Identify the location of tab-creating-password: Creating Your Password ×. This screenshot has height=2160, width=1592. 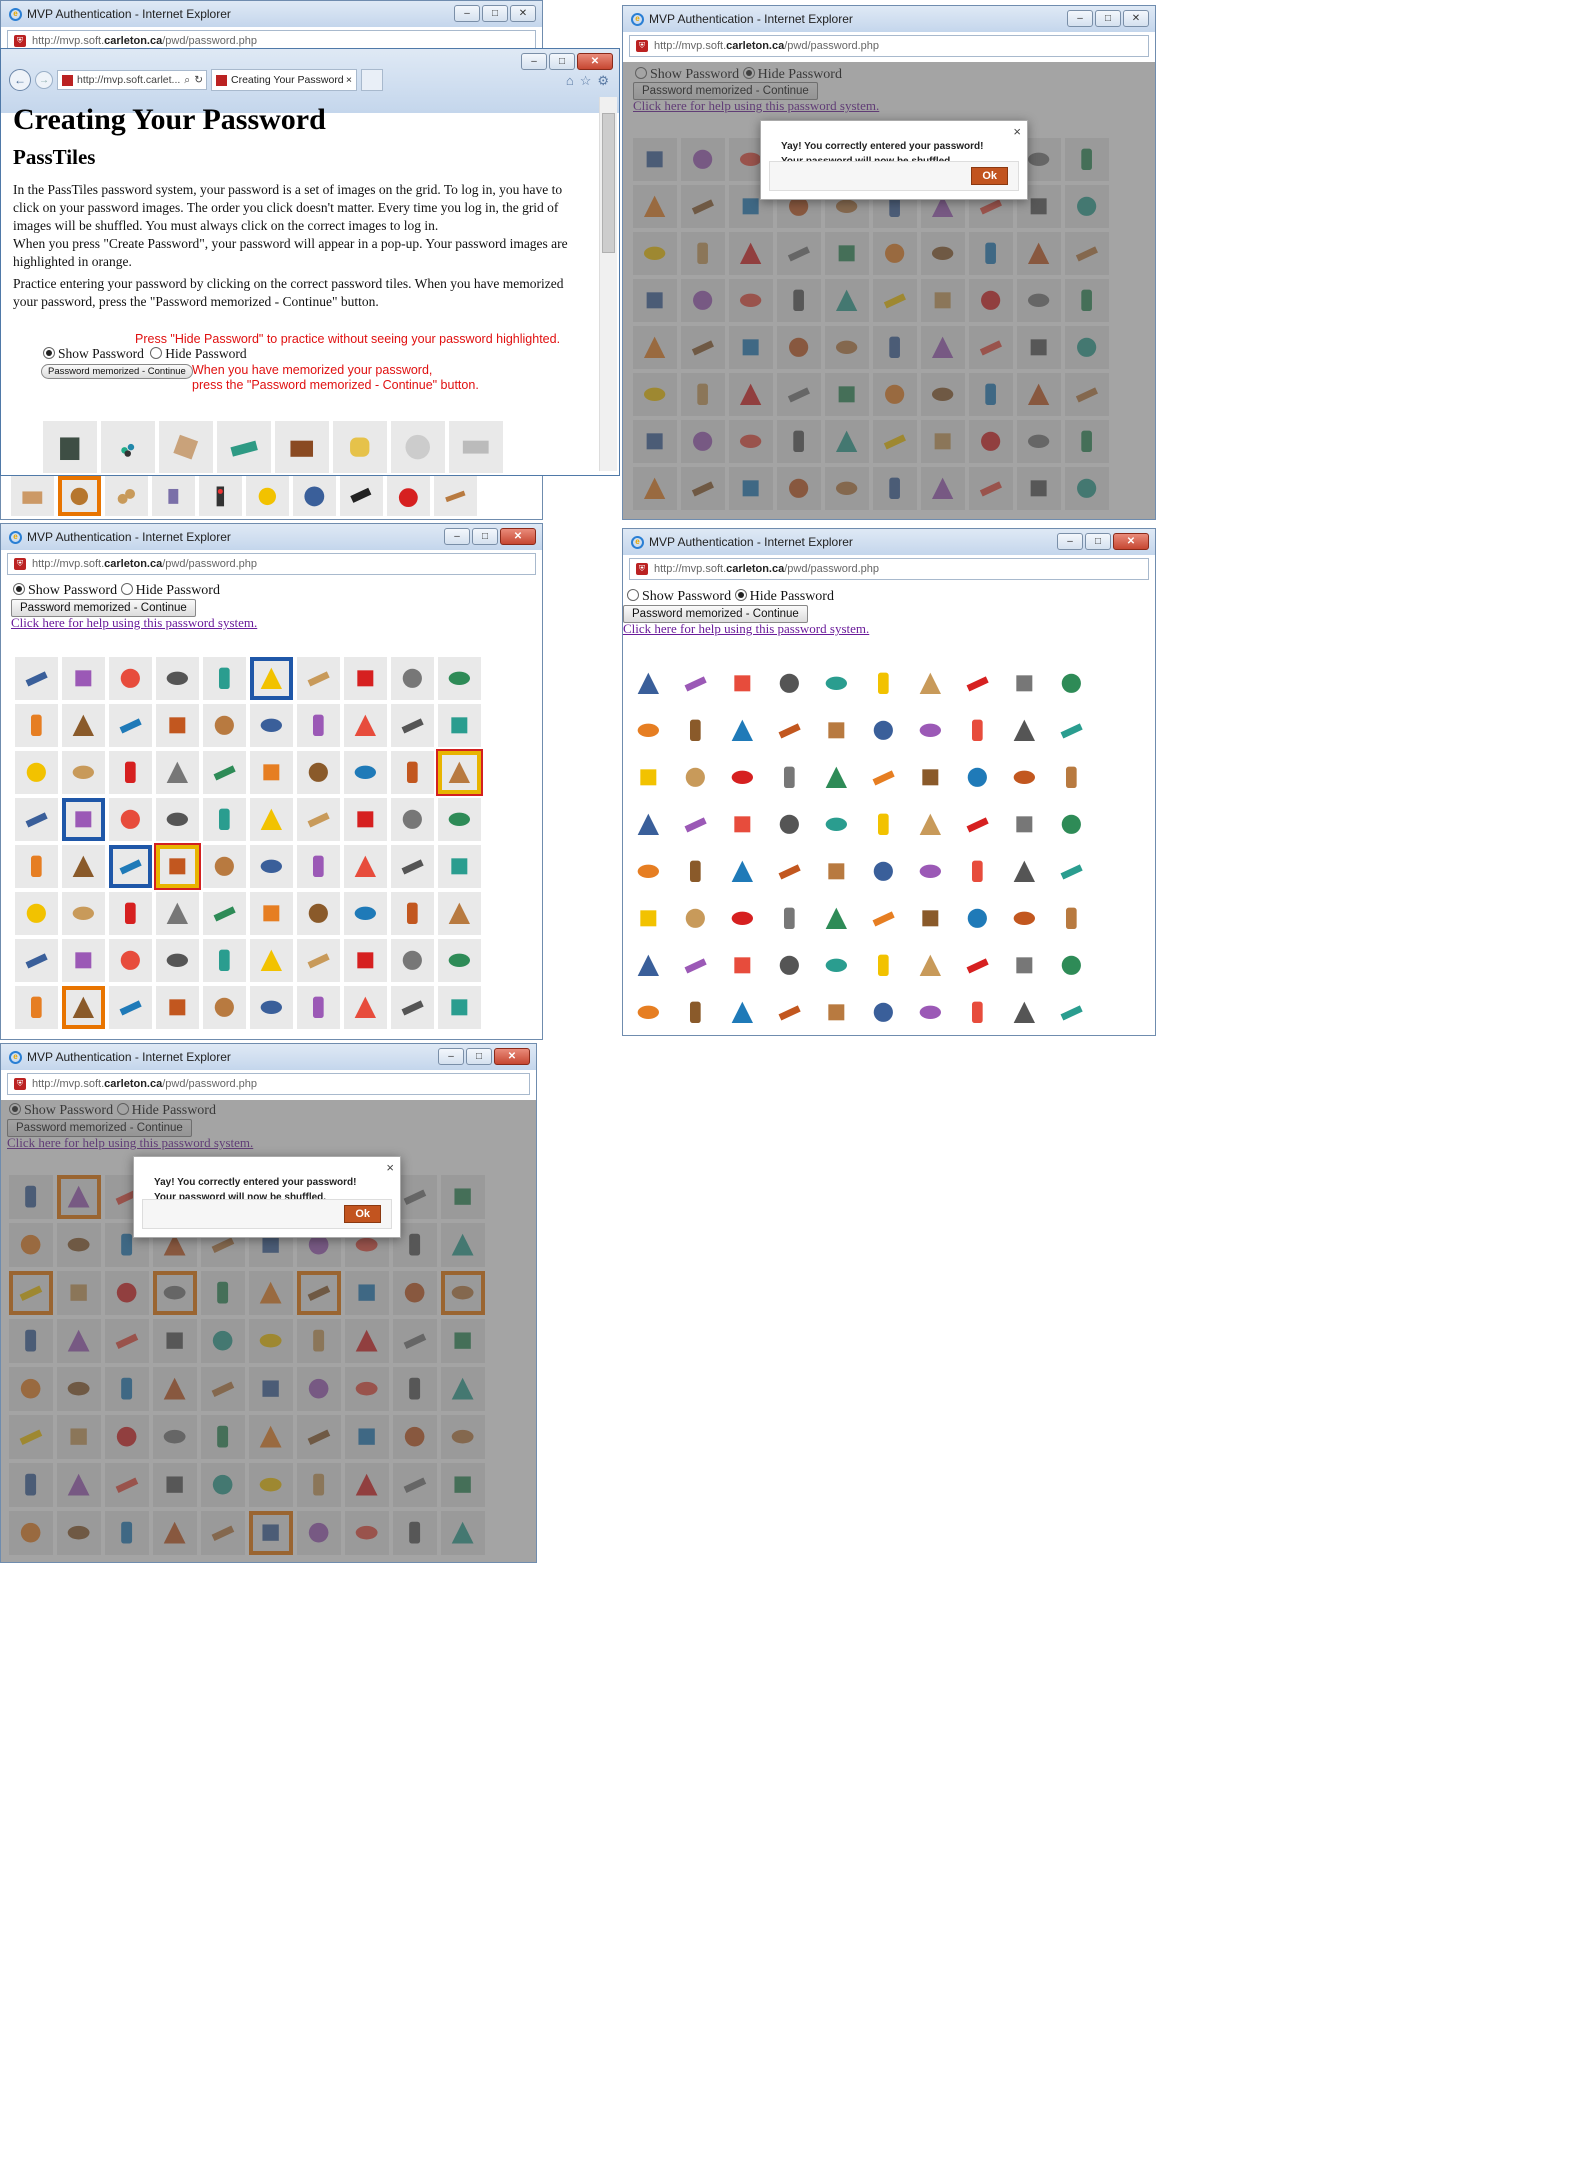
(284, 80).